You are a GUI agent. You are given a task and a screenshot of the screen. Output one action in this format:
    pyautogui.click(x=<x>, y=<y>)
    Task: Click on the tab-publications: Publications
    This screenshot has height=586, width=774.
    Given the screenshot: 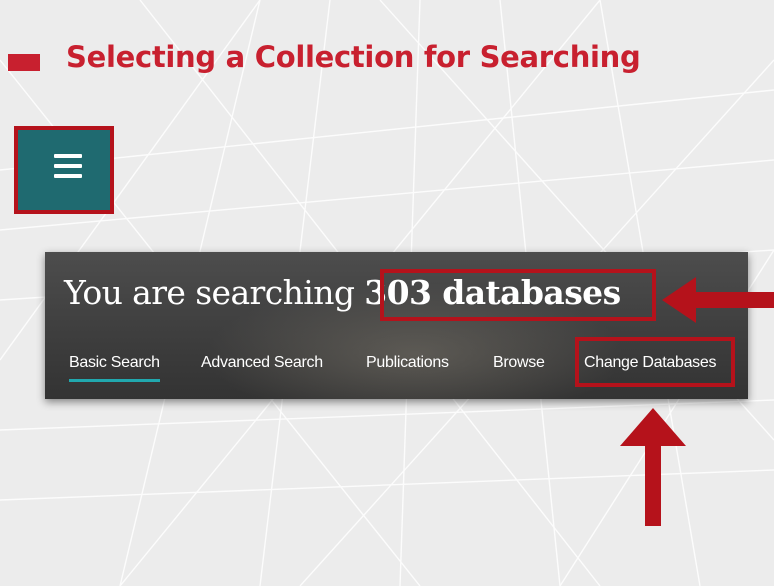 What is the action you would take?
    pyautogui.click(x=407, y=363)
    